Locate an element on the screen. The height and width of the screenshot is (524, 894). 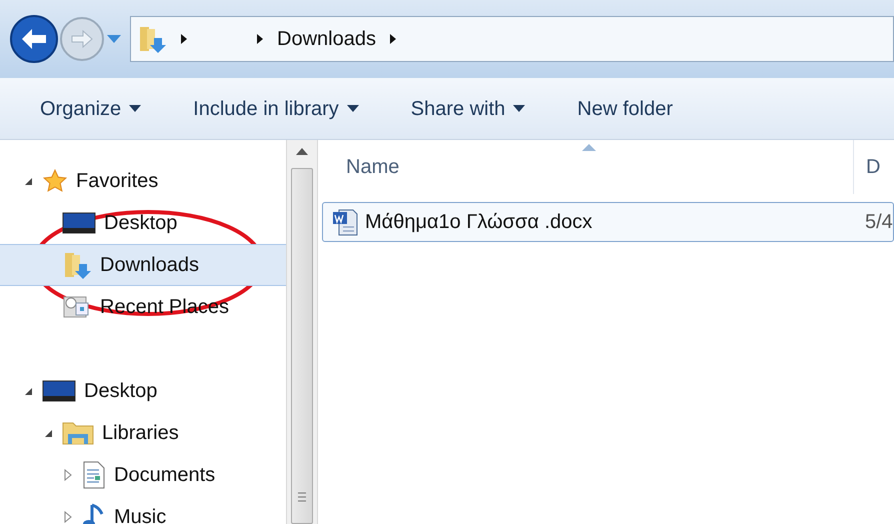
navigation-item: Downloads is located at coordinates (143, 265).